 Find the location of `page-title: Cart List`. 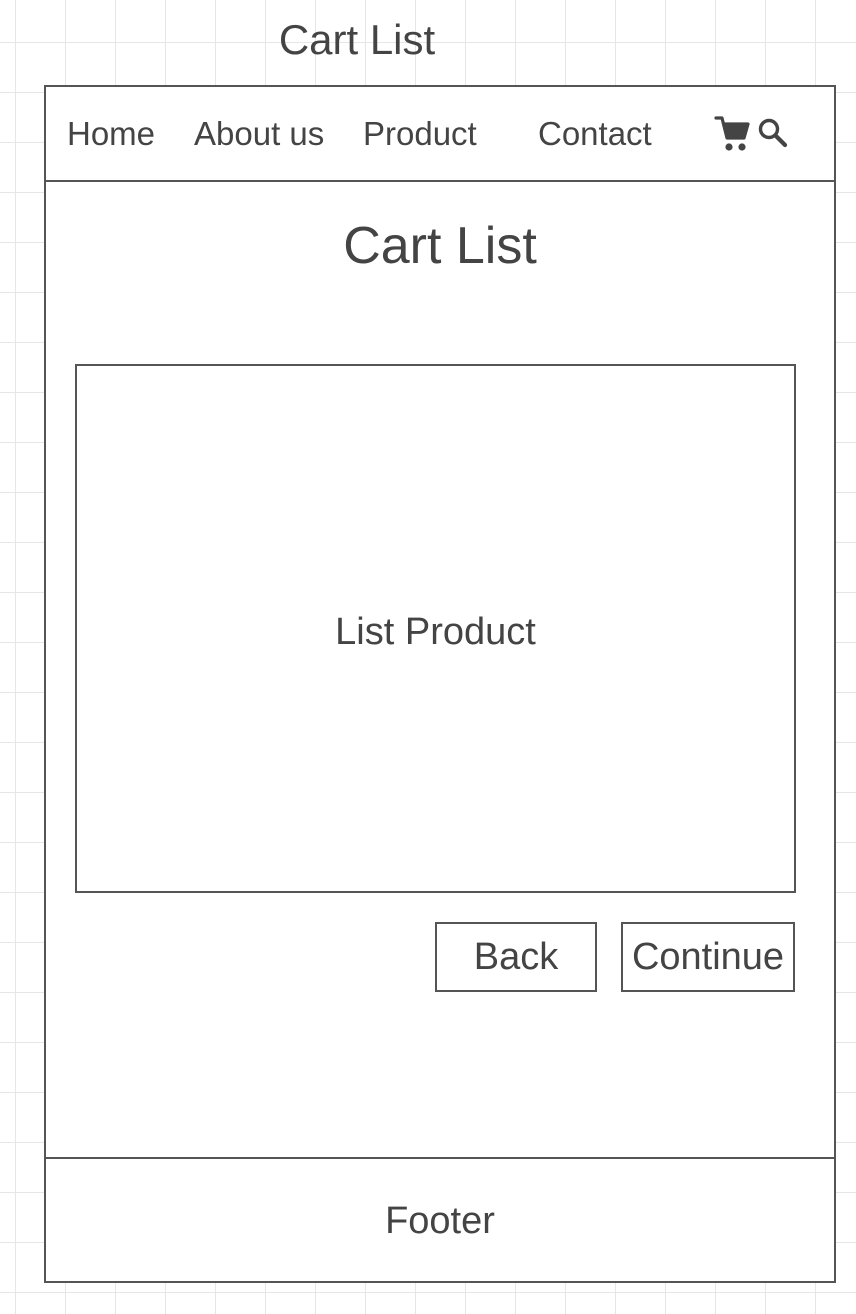

page-title: Cart List is located at coordinates (440, 246).